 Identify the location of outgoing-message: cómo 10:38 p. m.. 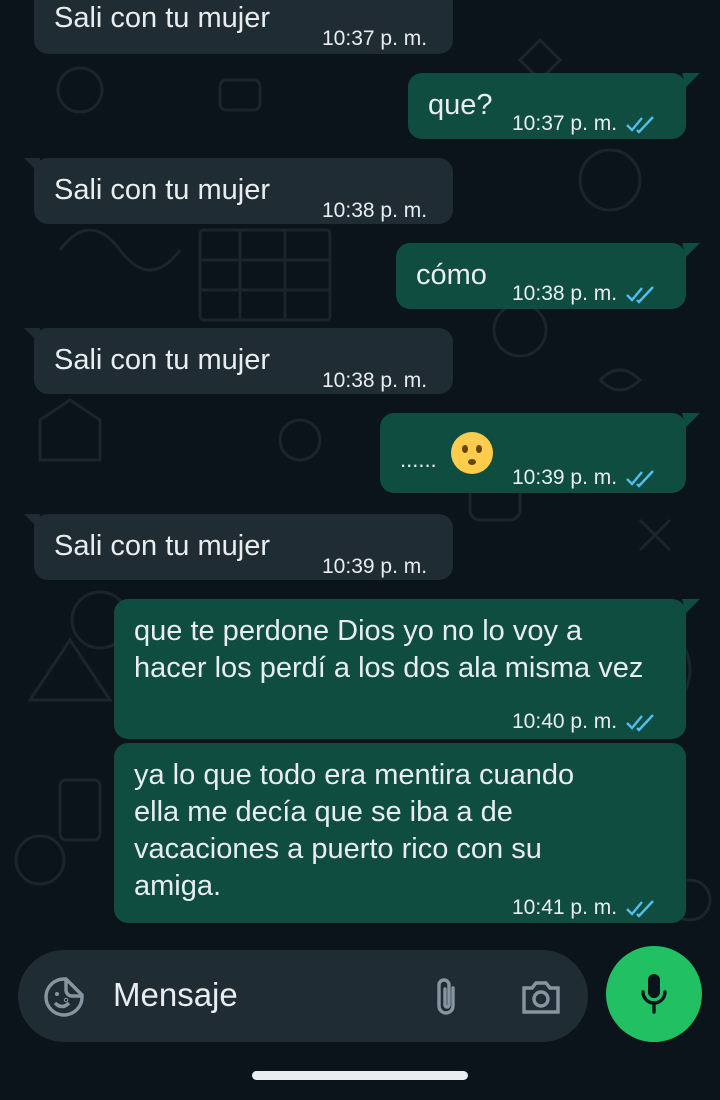
(548, 277).